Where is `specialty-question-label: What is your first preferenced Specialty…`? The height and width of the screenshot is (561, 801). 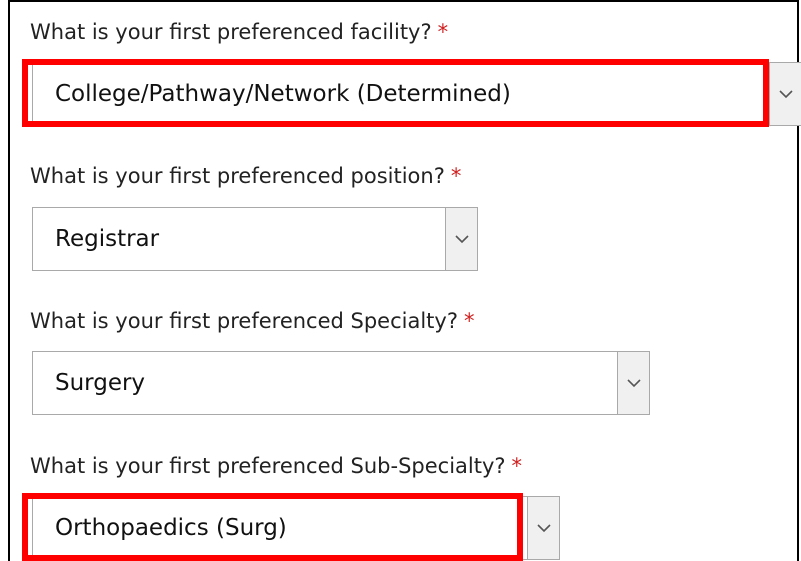
specialty-question-label: What is your first preferenced Specialty… is located at coordinates (252, 321).